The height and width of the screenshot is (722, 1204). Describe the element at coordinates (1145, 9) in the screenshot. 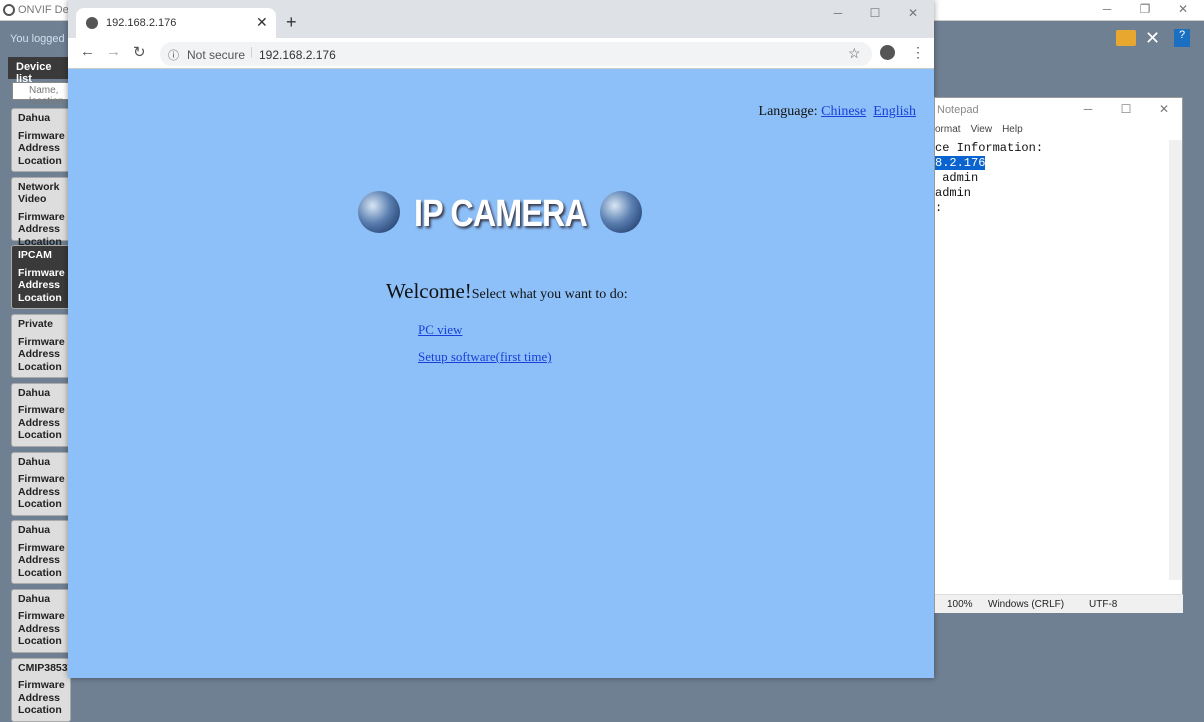

I see `restore-button: ❐` at that location.